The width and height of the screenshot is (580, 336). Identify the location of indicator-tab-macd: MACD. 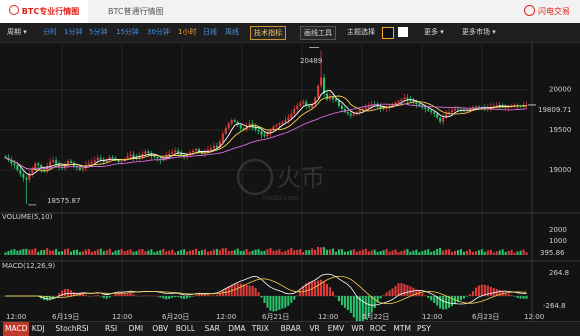
(16, 329).